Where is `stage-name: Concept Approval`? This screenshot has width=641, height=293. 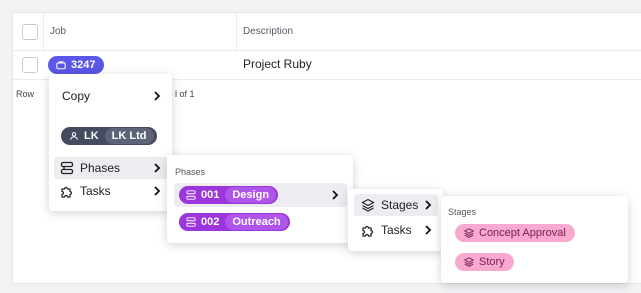
stage-name: Concept Approval is located at coordinates (522, 233).